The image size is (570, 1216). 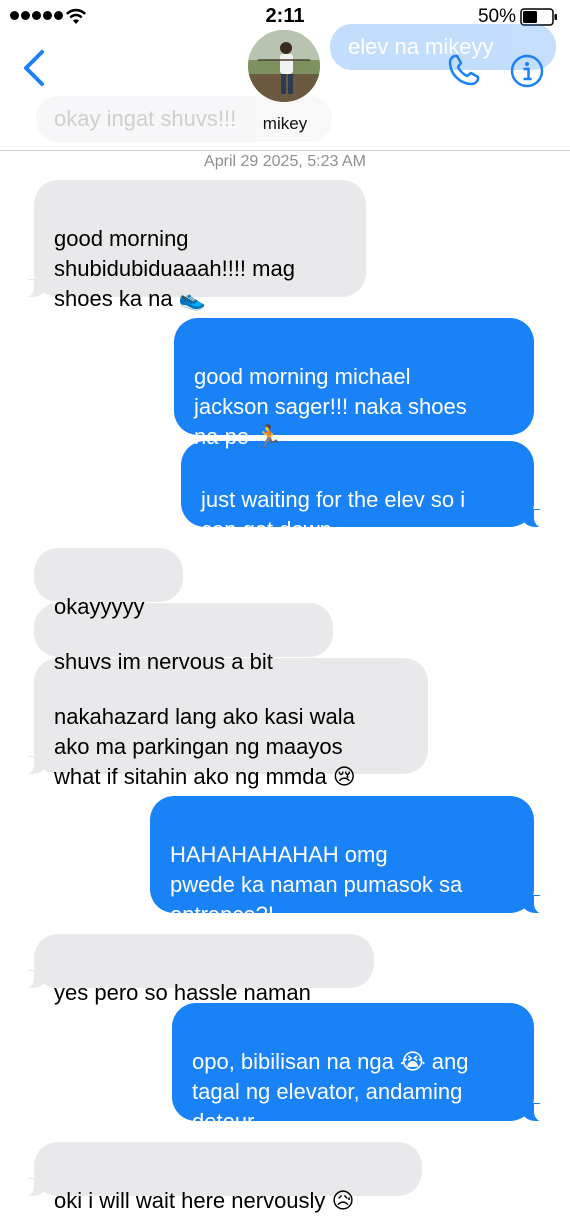 What do you see at coordinates (464, 70) in the screenshot?
I see `phone-icon` at bounding box center [464, 70].